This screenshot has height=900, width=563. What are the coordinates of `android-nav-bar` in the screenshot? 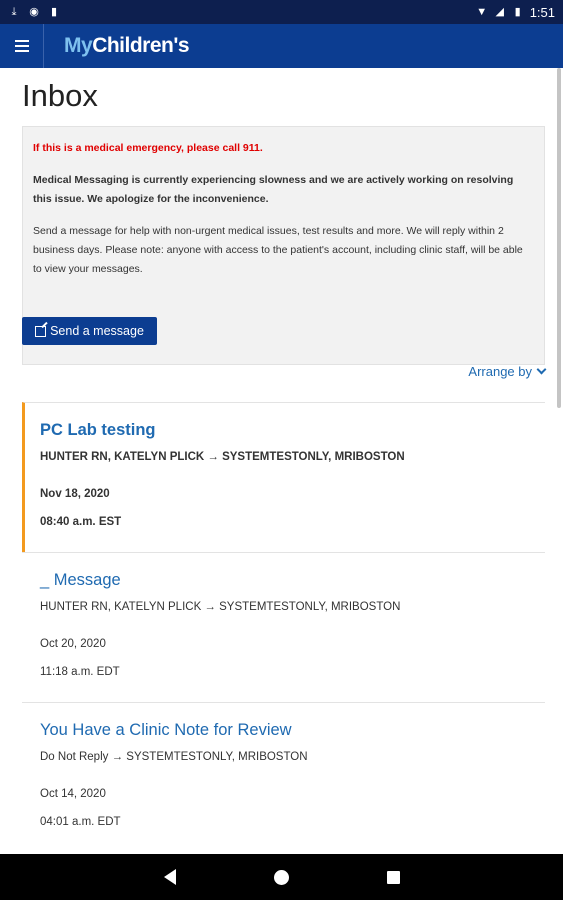 It's located at (281, 877).